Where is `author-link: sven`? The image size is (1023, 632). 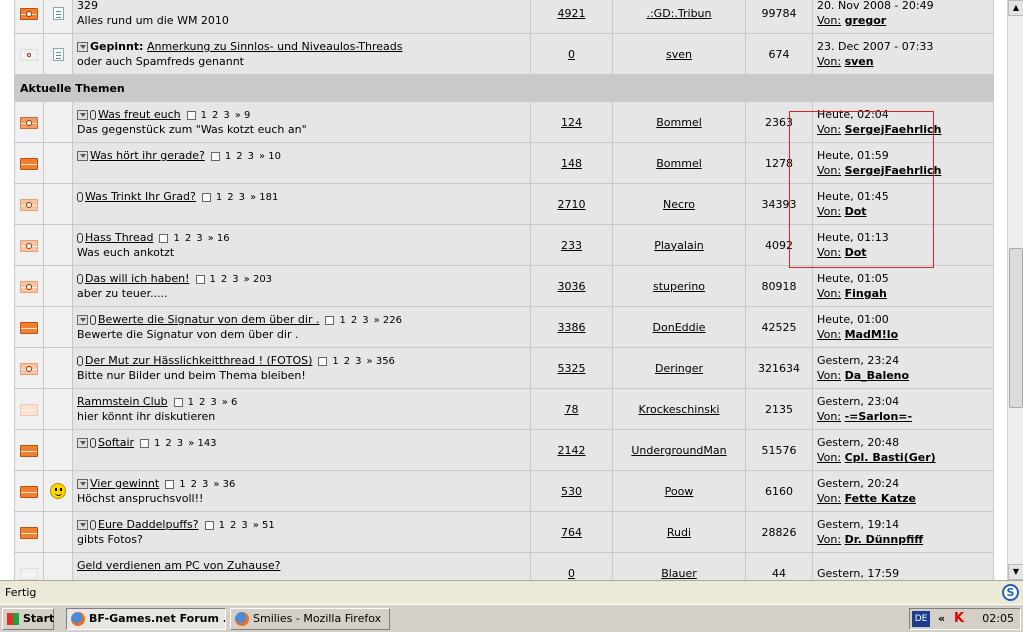 author-link: sven is located at coordinates (679, 54).